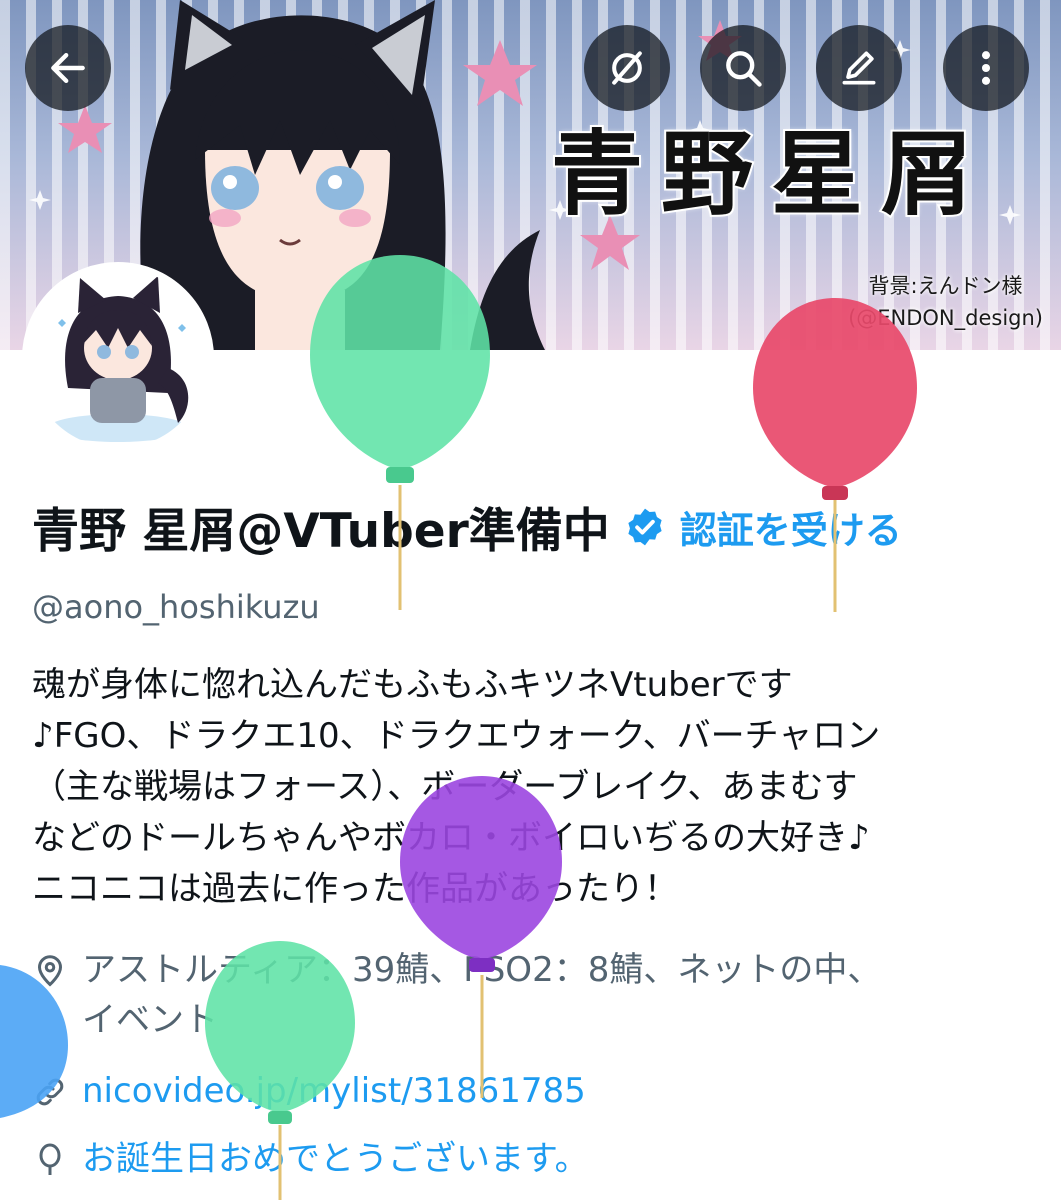 This screenshot has height=1200, width=1061. What do you see at coordinates (645, 527) in the screenshot?
I see `verified-badge-icon` at bounding box center [645, 527].